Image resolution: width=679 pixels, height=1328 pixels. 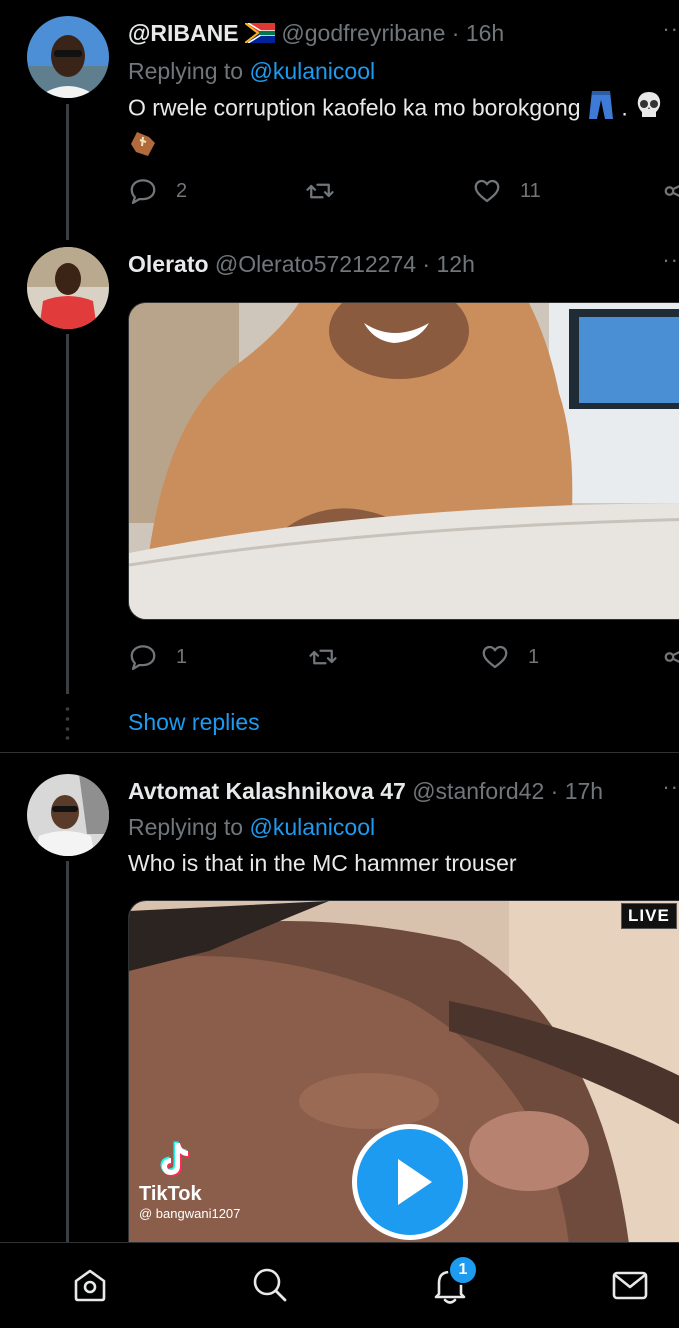 I want to click on like-button: 1, so click(x=509, y=657).